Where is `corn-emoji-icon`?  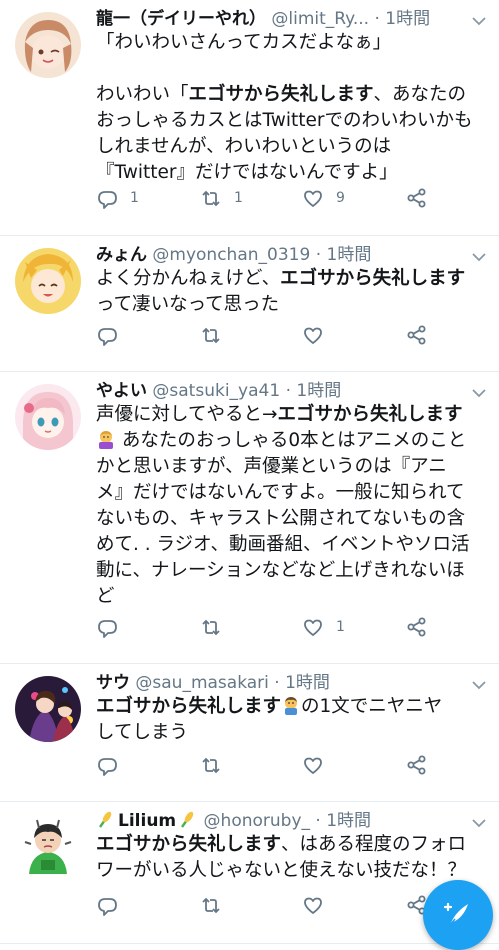 corn-emoji-icon is located at coordinates (187, 819).